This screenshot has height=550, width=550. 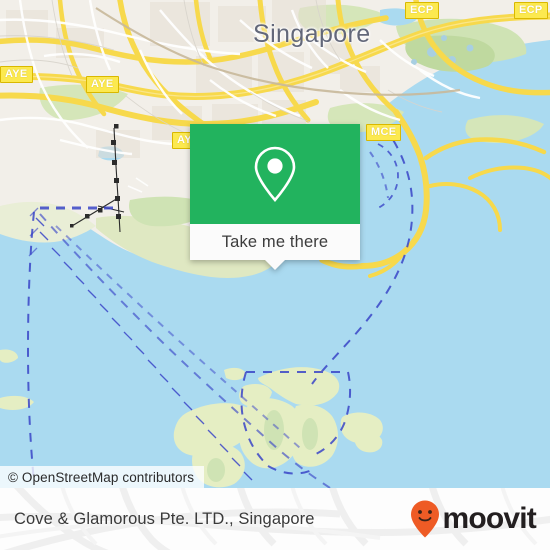 I want to click on take-me-there-label: Take me there, so click(x=275, y=241).